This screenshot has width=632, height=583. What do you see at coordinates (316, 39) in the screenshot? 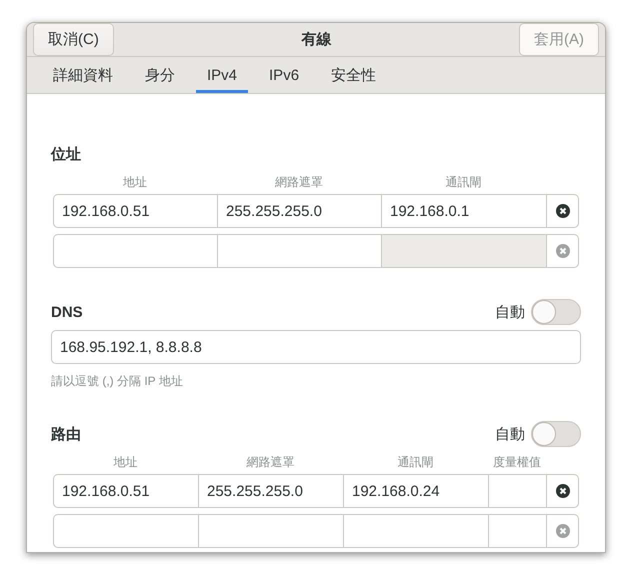
I see `window-title: 有線` at bounding box center [316, 39].